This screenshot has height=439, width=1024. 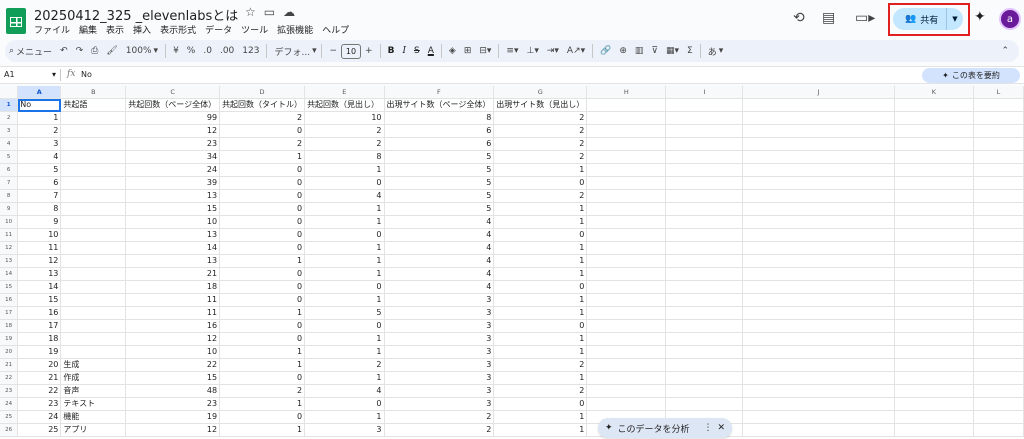 What do you see at coordinates (512, 51) in the screenshot?
I see `horizontal-align-icon: ≡▾` at bounding box center [512, 51].